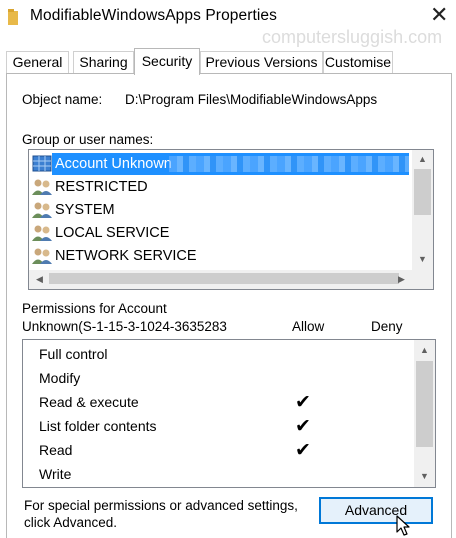  I want to click on user-list-vertical-scrollbar: ▲ ▼, so click(422, 210).